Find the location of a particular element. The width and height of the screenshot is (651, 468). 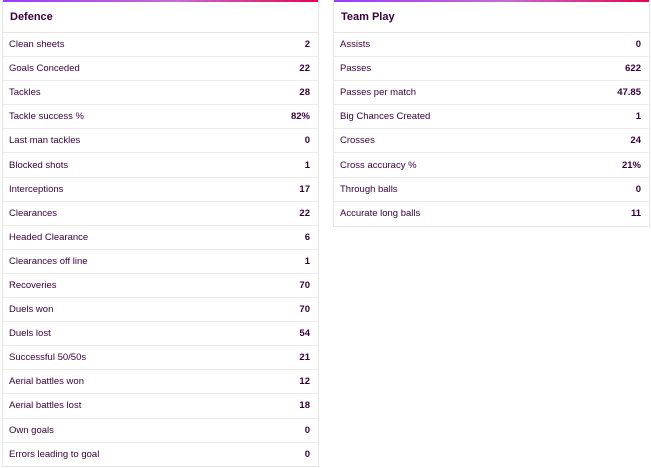

defence-title: Defence is located at coordinates (160, 16).